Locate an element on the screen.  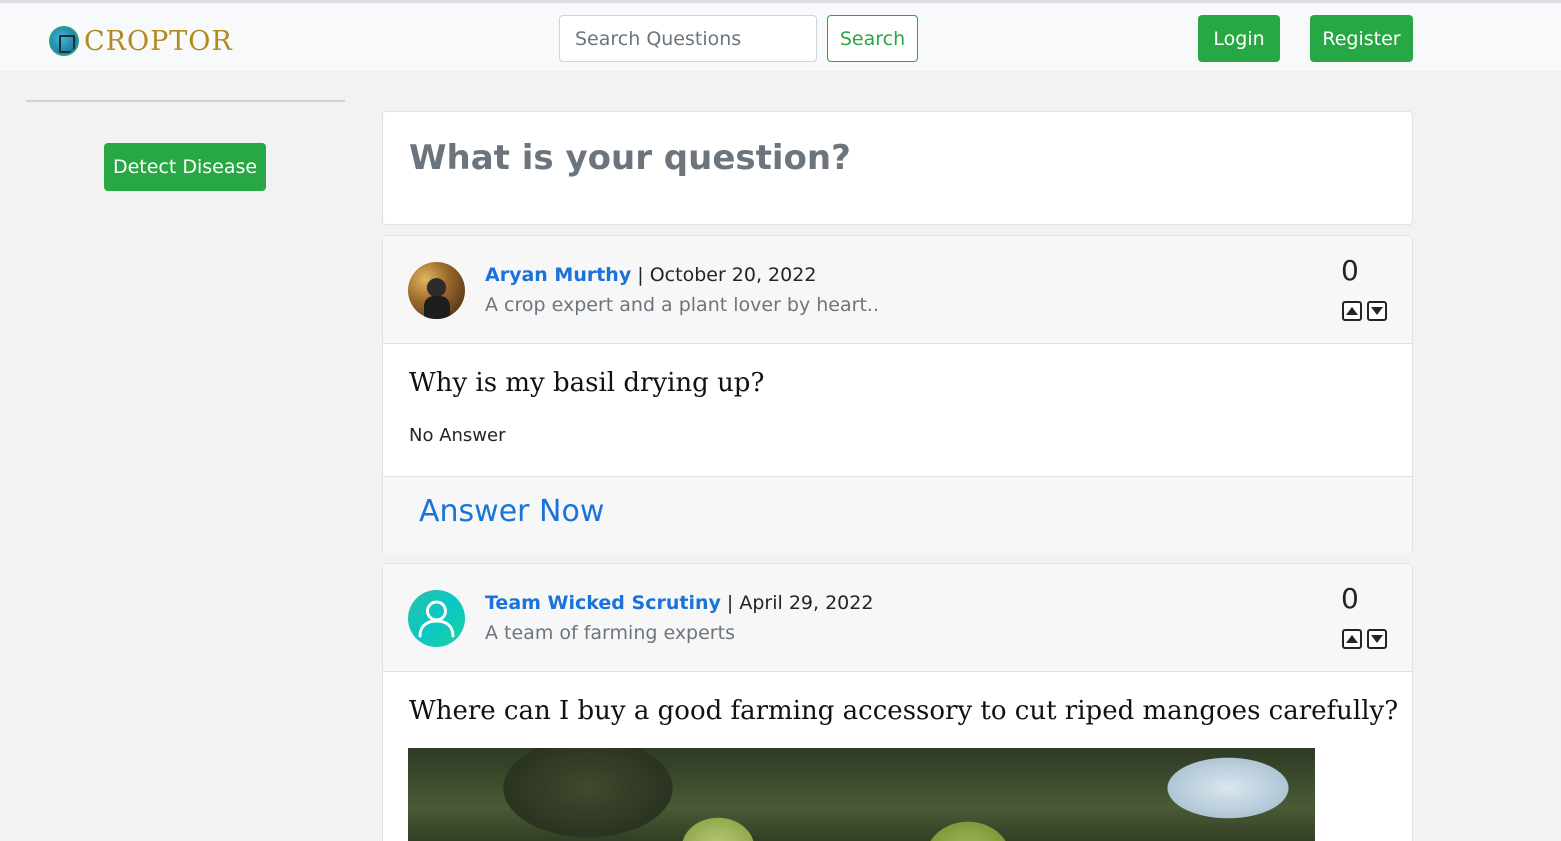
author-line: Aryan Murthy | October 20, 2022 is located at coordinates (650, 275).